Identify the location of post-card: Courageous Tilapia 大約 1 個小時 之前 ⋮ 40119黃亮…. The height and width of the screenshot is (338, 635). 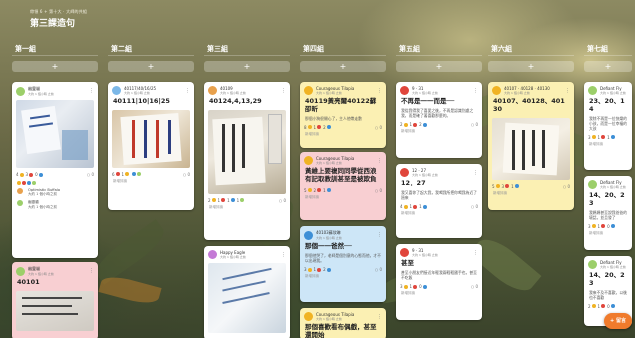
(343, 115).